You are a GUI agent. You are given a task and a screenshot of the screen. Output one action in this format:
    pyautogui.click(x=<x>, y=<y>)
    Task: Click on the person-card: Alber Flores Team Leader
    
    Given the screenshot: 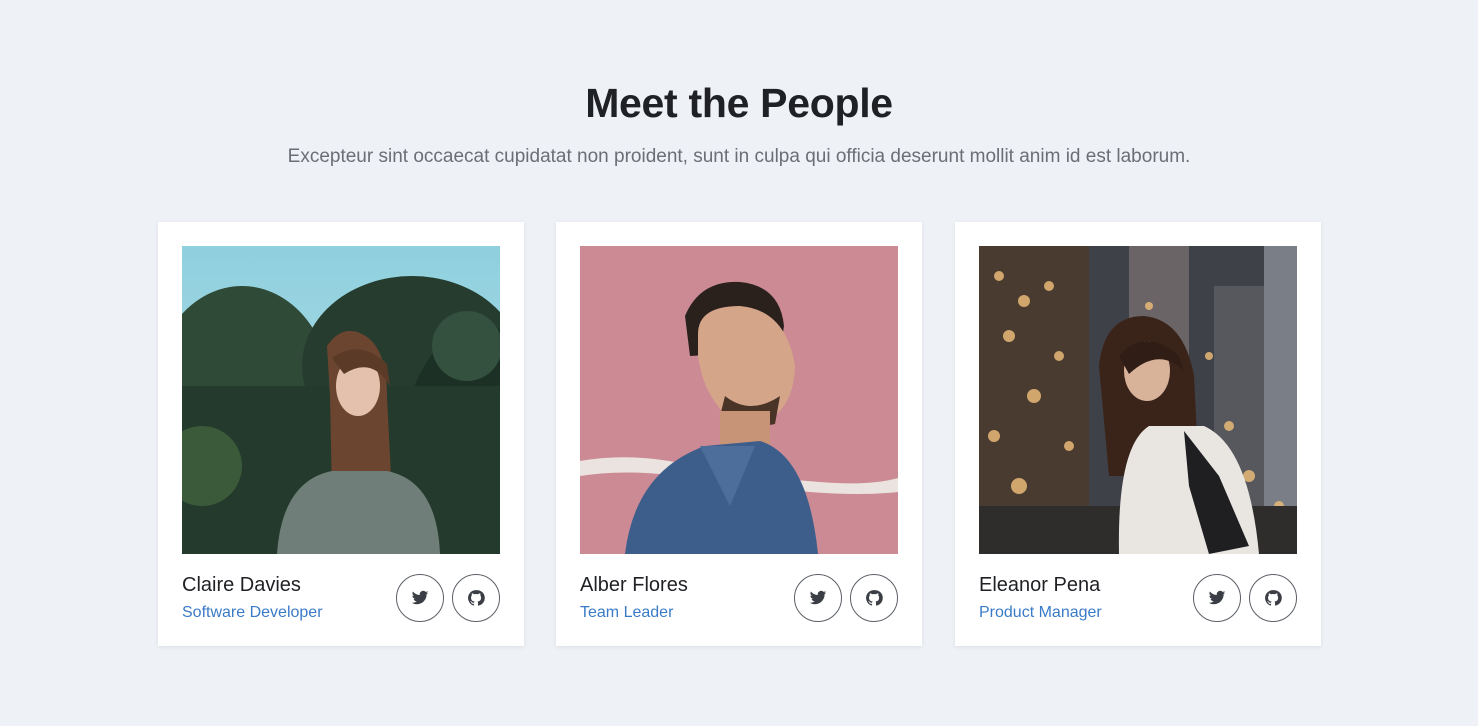 What is the action you would take?
    pyautogui.click(x=739, y=434)
    